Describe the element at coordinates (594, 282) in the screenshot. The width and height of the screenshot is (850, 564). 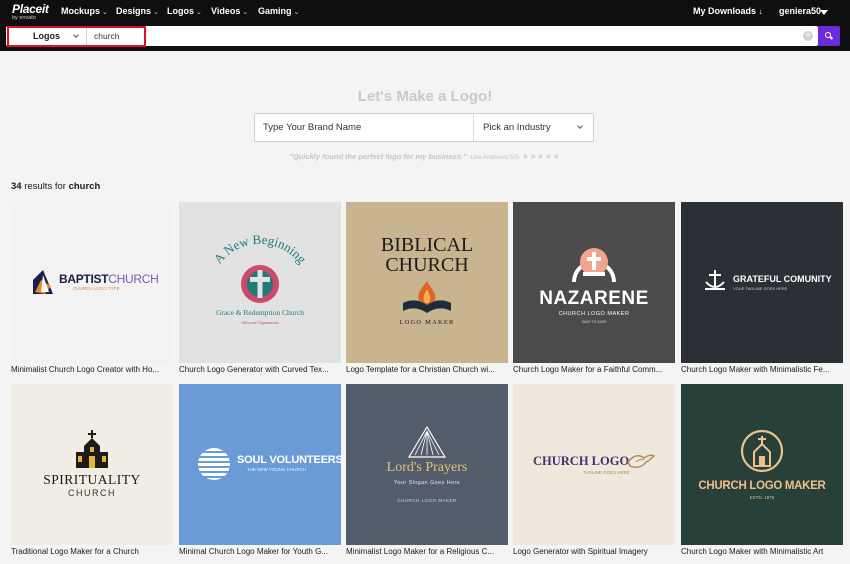
I see `template-thumbnail: NAZARENE CHURCH LOGO MAKER SAVE TO SAVE` at that location.